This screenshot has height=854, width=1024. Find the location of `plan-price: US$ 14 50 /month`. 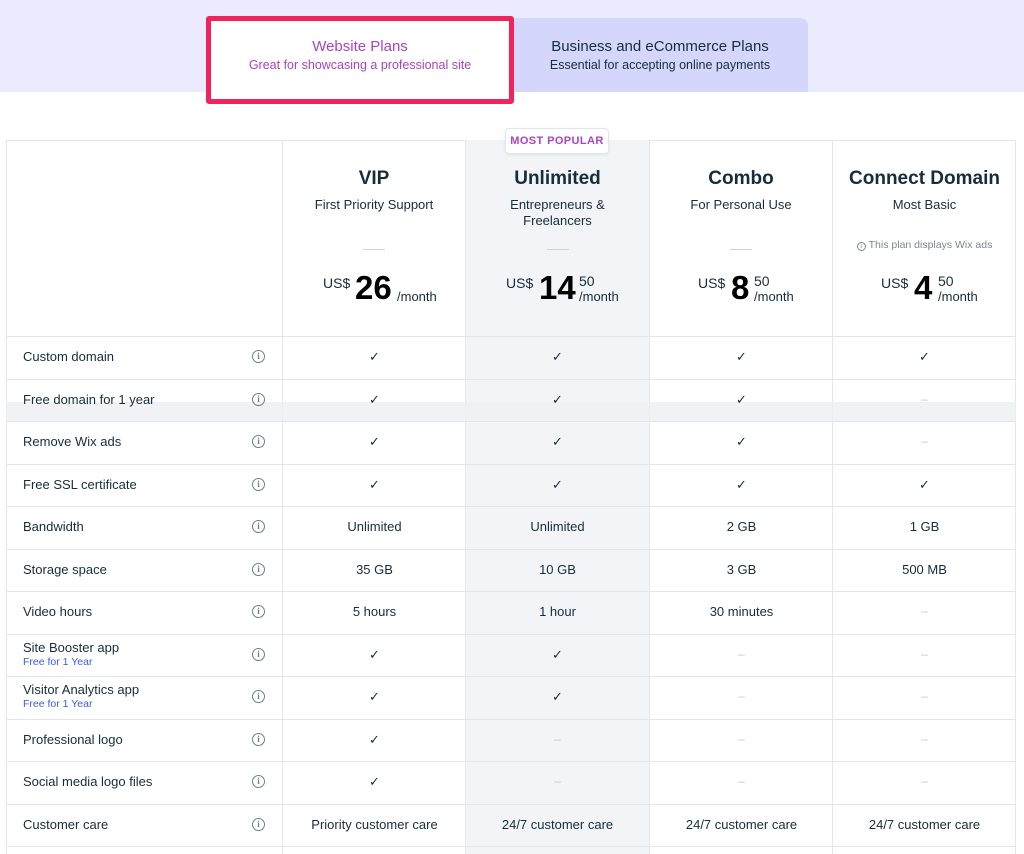

plan-price: US$ 14 50 /month is located at coordinates (557, 290).